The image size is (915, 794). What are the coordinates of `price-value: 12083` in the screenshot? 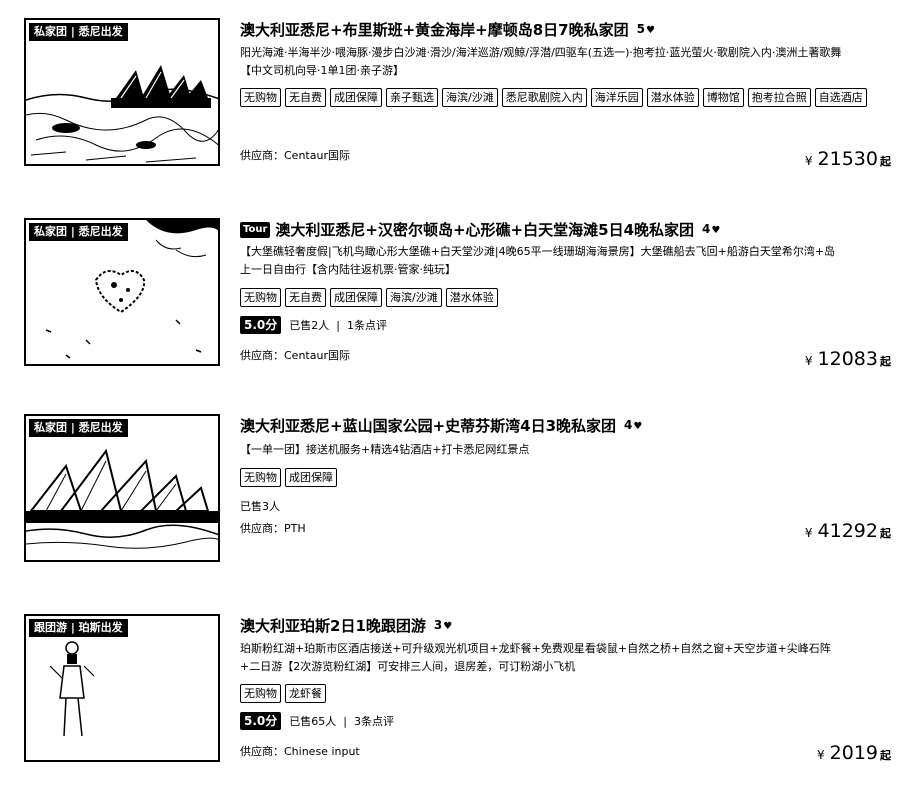 It's located at (847, 359).